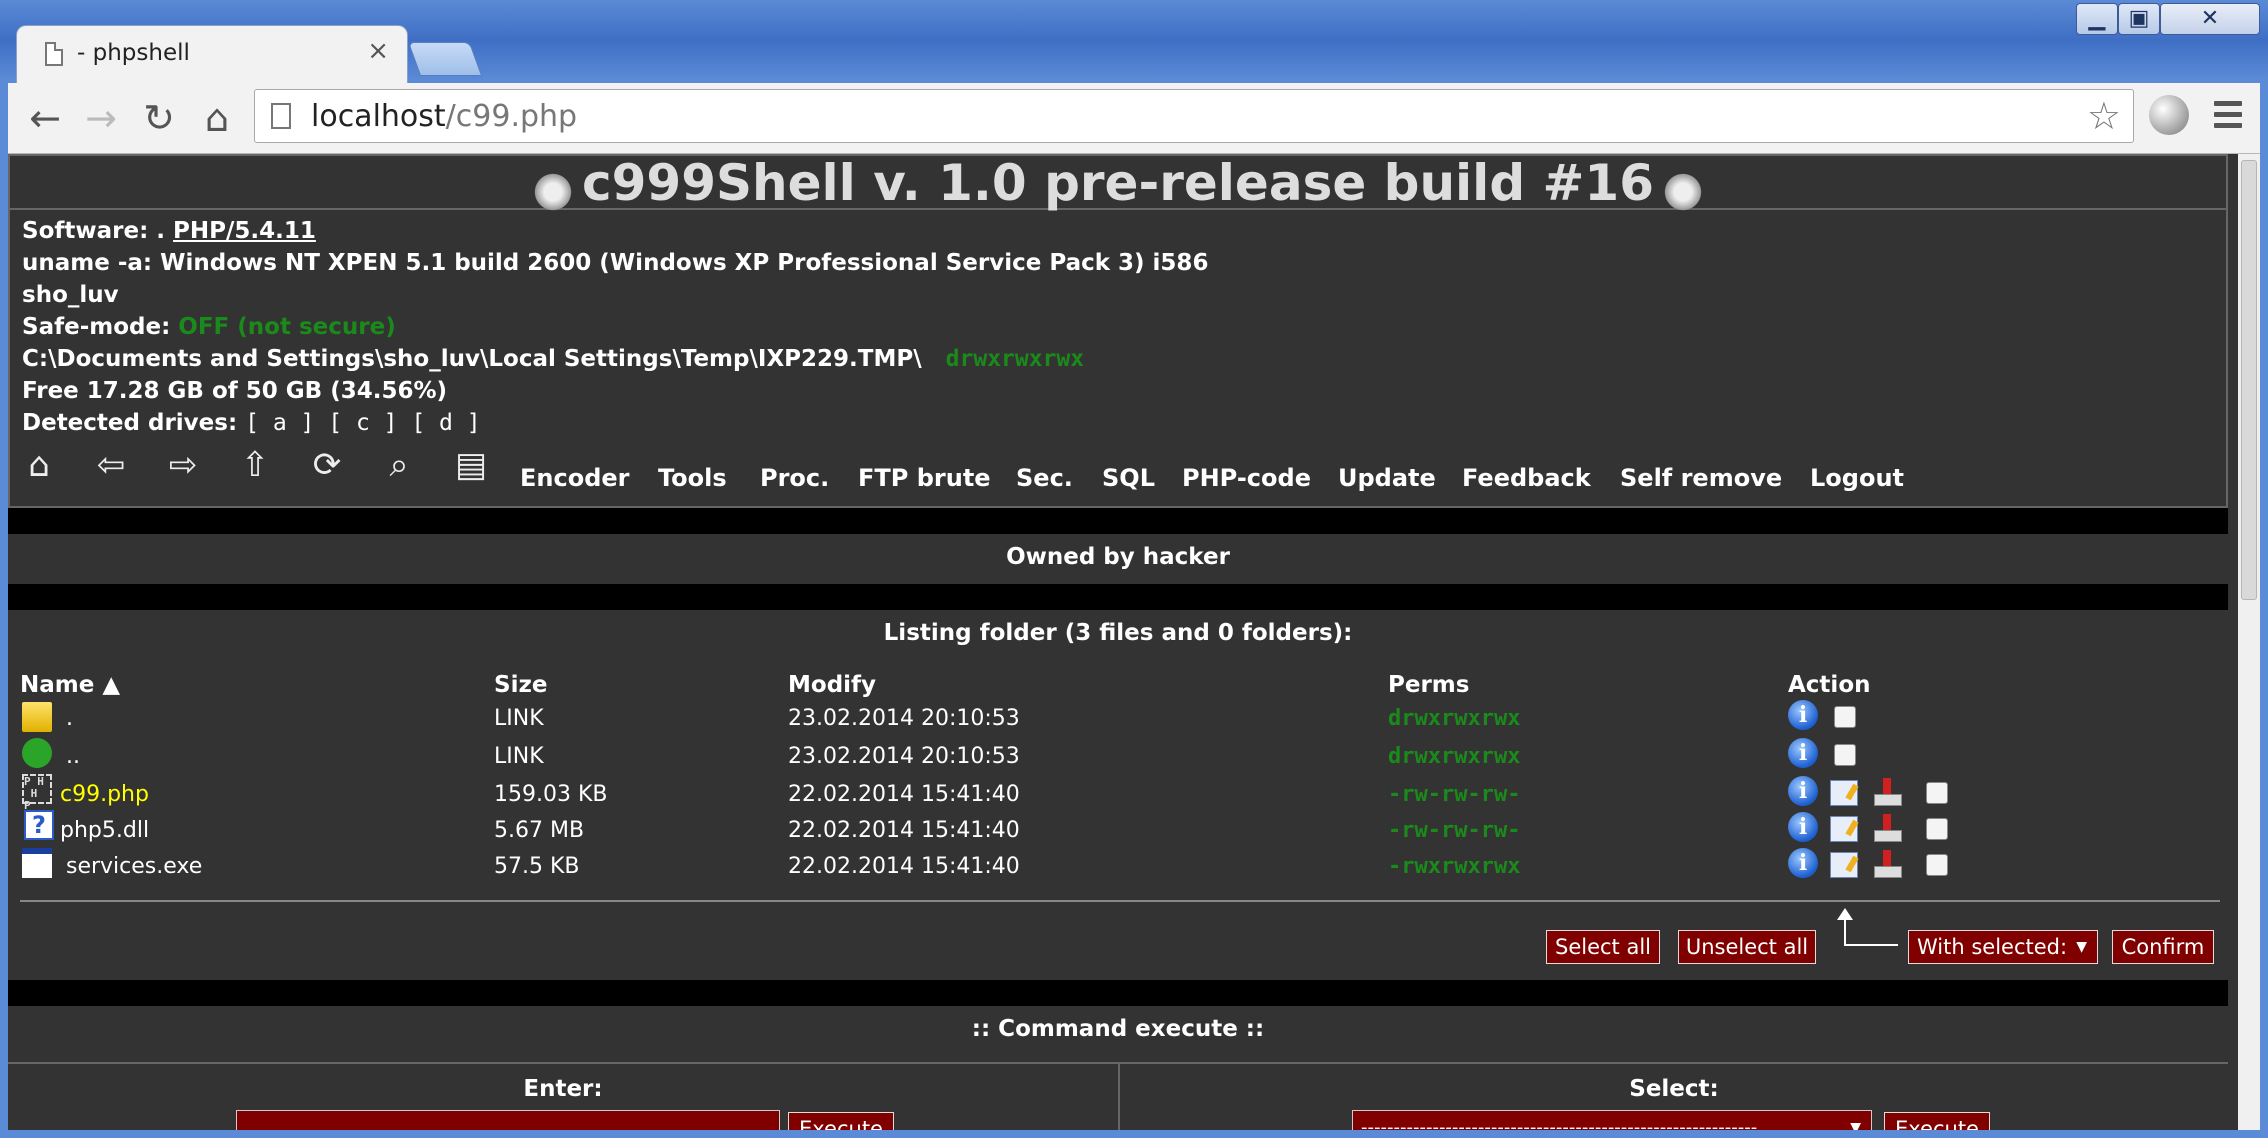 This screenshot has width=2268, height=1138. I want to click on address-bar: localhost/c99.php ☆, so click(1194, 116).